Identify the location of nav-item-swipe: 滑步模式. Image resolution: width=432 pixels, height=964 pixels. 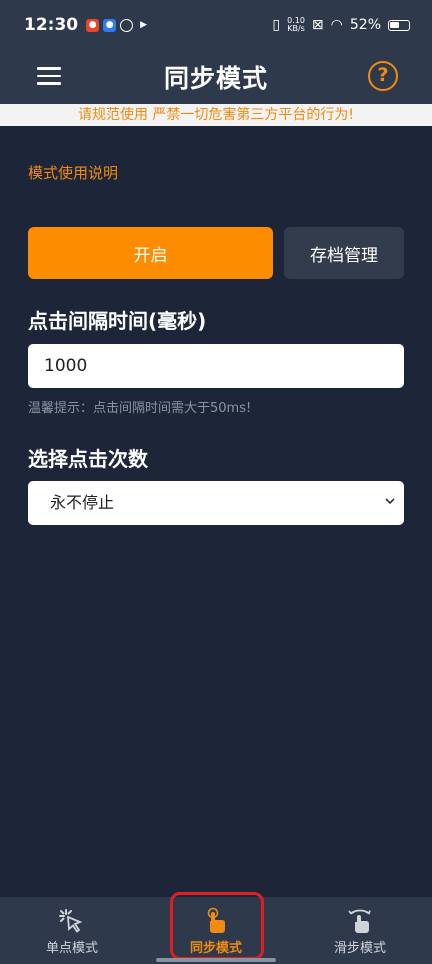
(360, 930).